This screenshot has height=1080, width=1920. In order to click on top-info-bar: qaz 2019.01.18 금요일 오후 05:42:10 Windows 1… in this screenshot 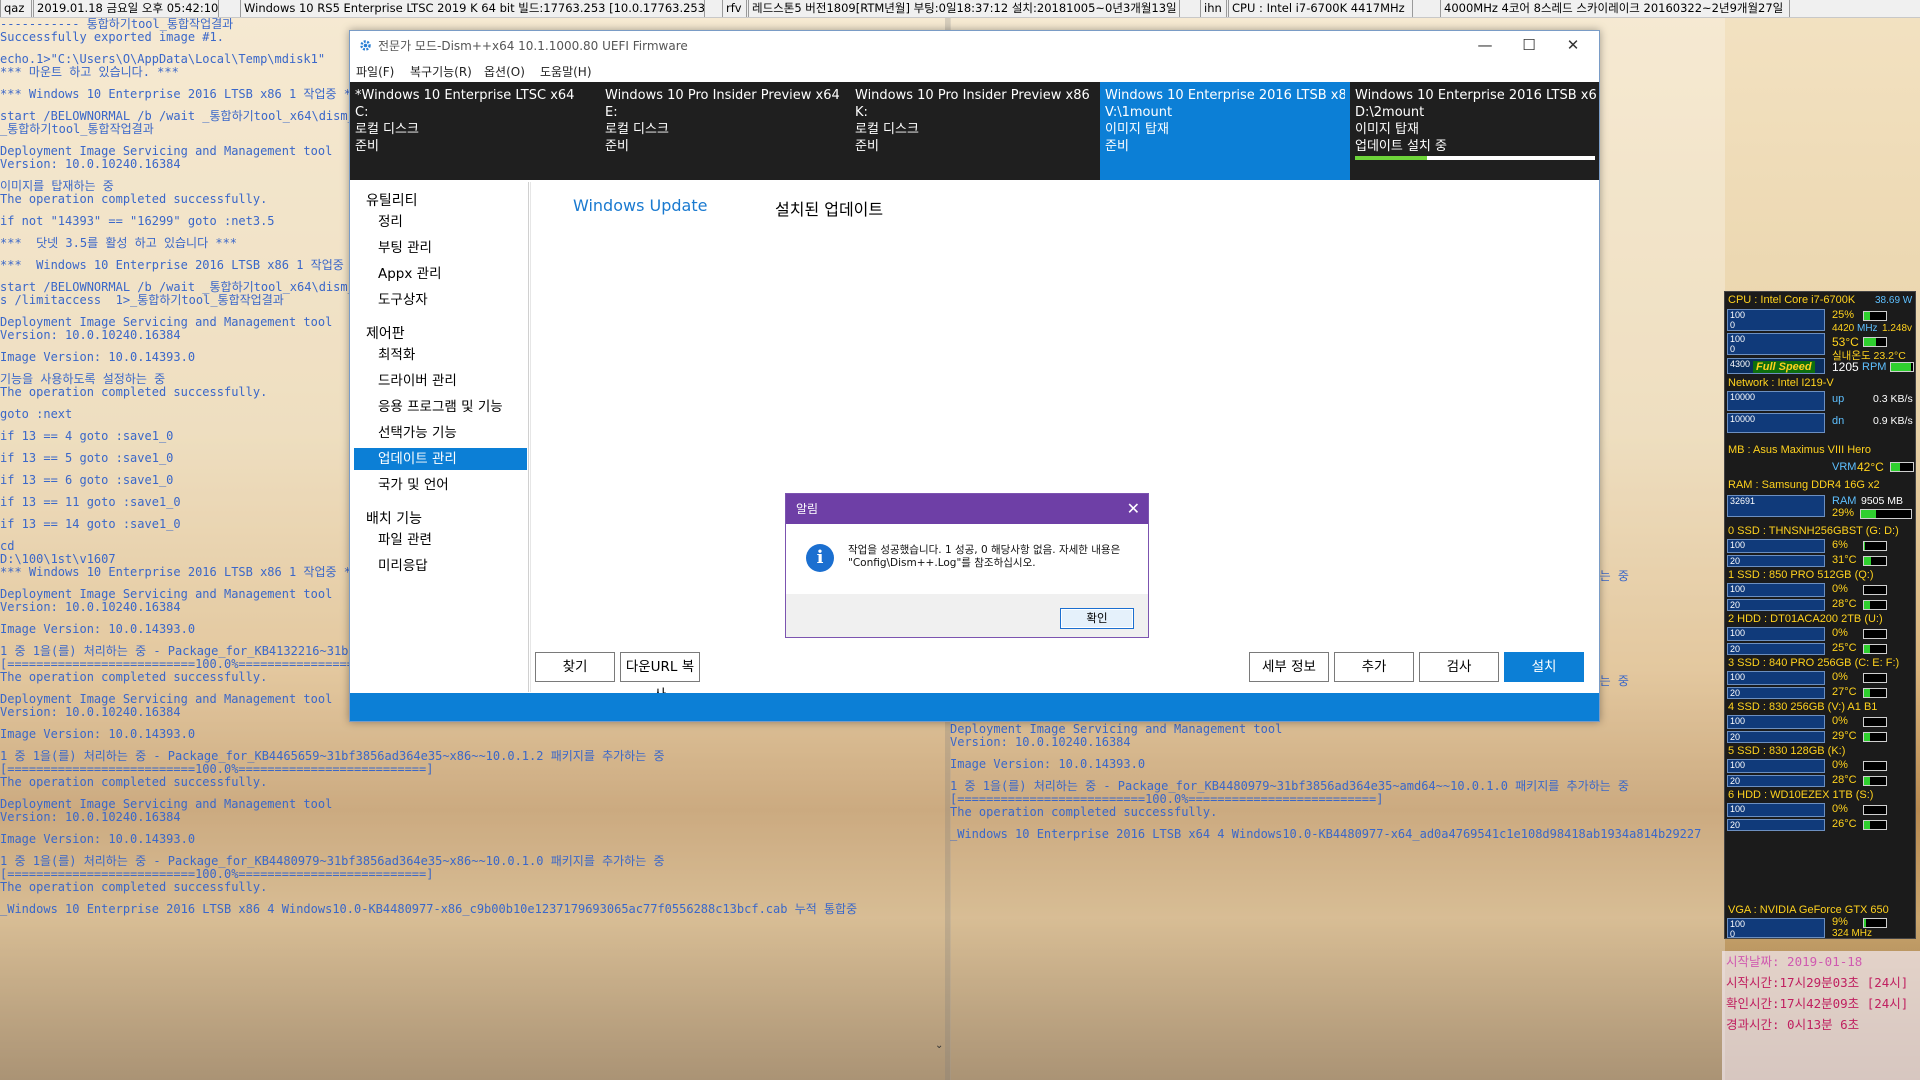, I will do `click(960, 9)`.